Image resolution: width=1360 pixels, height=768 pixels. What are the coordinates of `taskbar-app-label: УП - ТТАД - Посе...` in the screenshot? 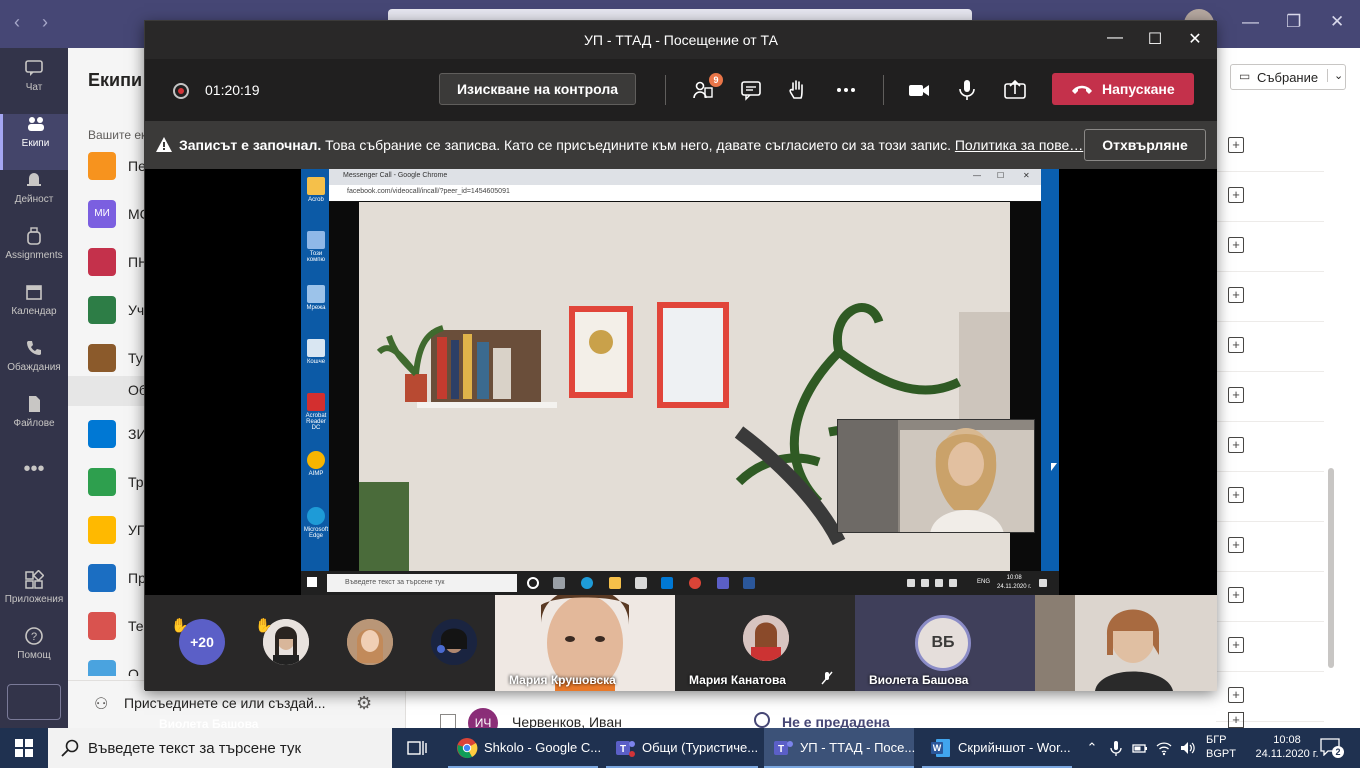 It's located at (858, 747).